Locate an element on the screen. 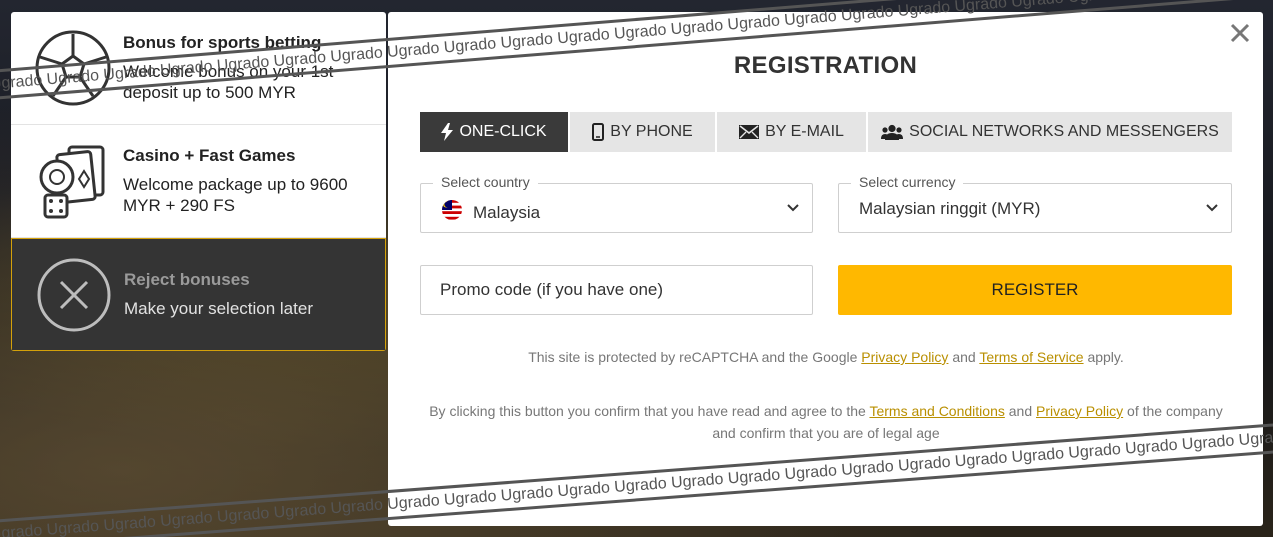 Image resolution: width=1273 pixels, height=537 pixels. tab-label: ONE-CLICK is located at coordinates (503, 131).